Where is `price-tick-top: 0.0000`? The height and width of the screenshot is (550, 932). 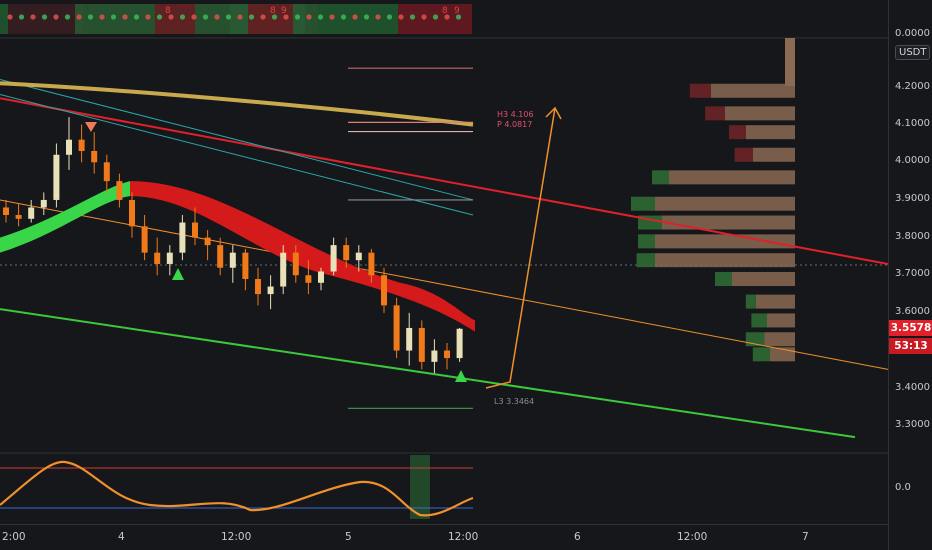 price-tick-top: 0.0000 is located at coordinates (912, 33).